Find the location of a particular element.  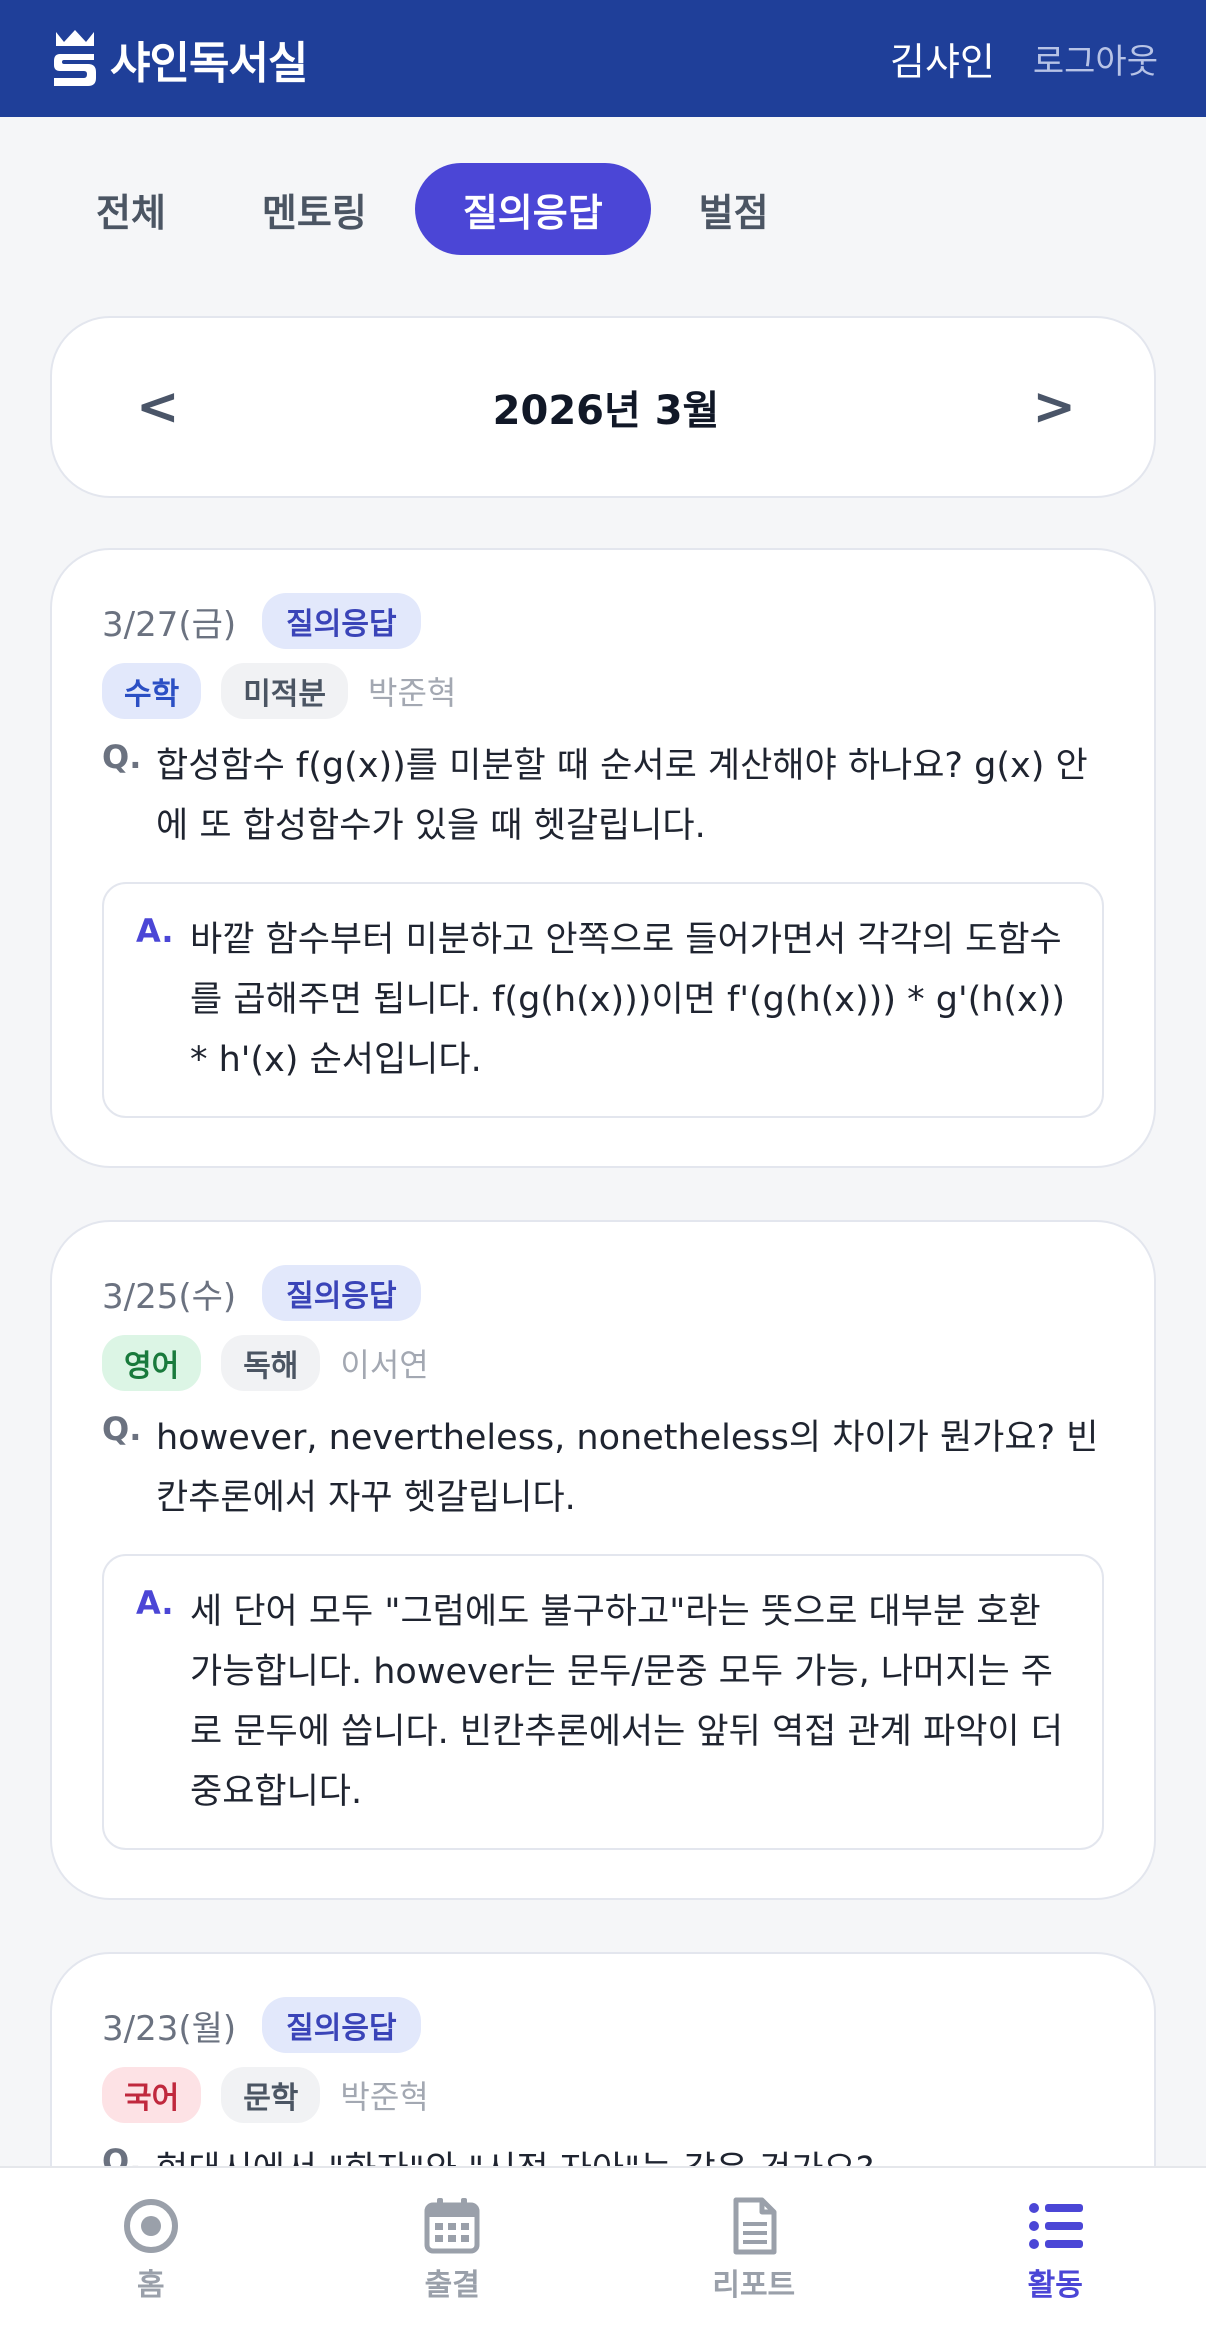

nav-attendance: 출결 is located at coordinates (452, 2250).